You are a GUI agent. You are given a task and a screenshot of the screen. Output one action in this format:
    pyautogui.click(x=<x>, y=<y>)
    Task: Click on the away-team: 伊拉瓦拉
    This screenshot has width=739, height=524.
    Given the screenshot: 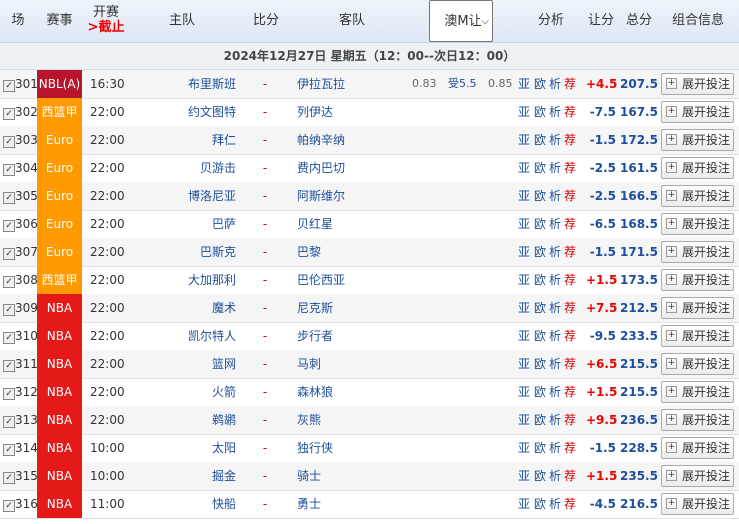 What is the action you would take?
    pyautogui.click(x=352, y=84)
    